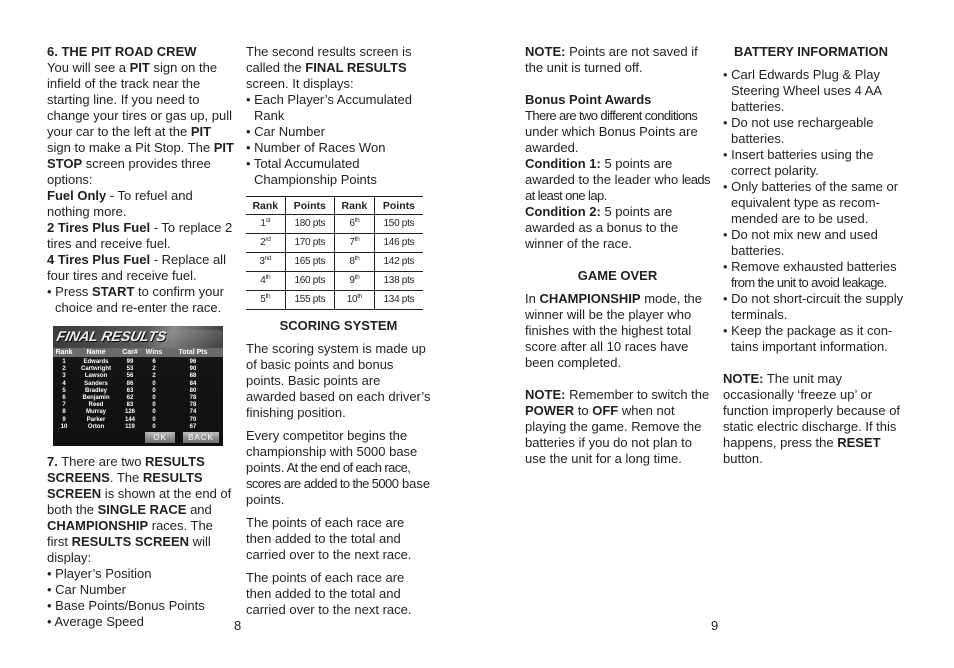 This screenshot has height=668, width=954. Describe the element at coordinates (354, 281) in the screenshot. I see `rank-cell: 9th` at that location.